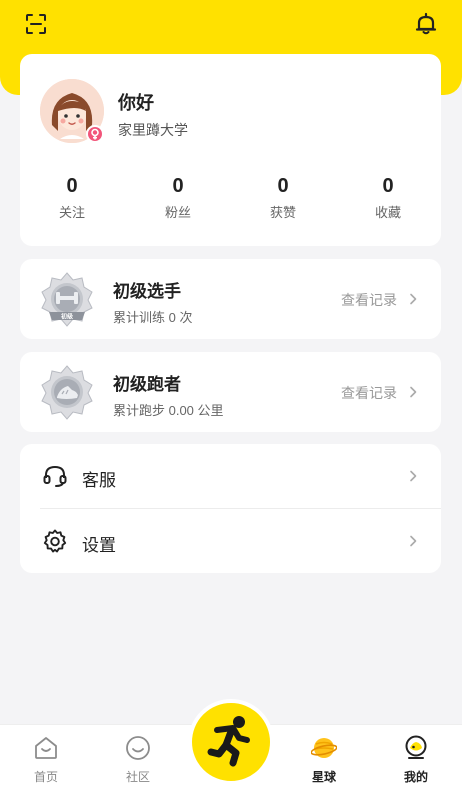 The image size is (462, 788). Describe the element at coordinates (46, 748) in the screenshot. I see `home-icon` at that location.